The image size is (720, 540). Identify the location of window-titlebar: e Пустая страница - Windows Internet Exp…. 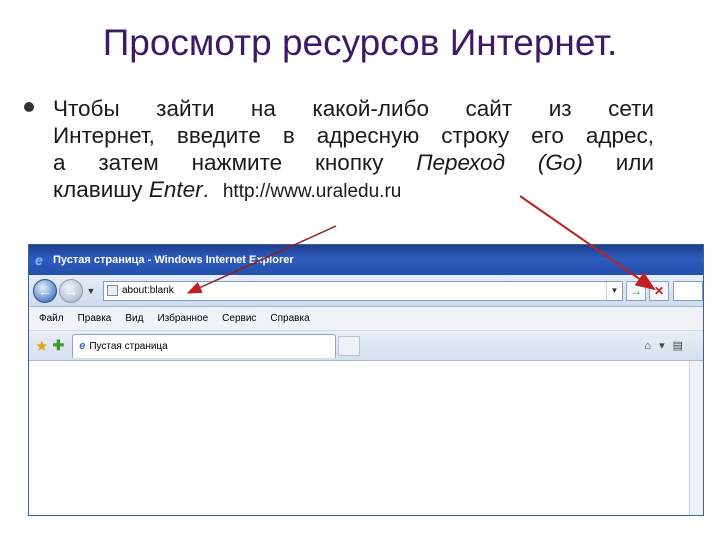
(366, 260).